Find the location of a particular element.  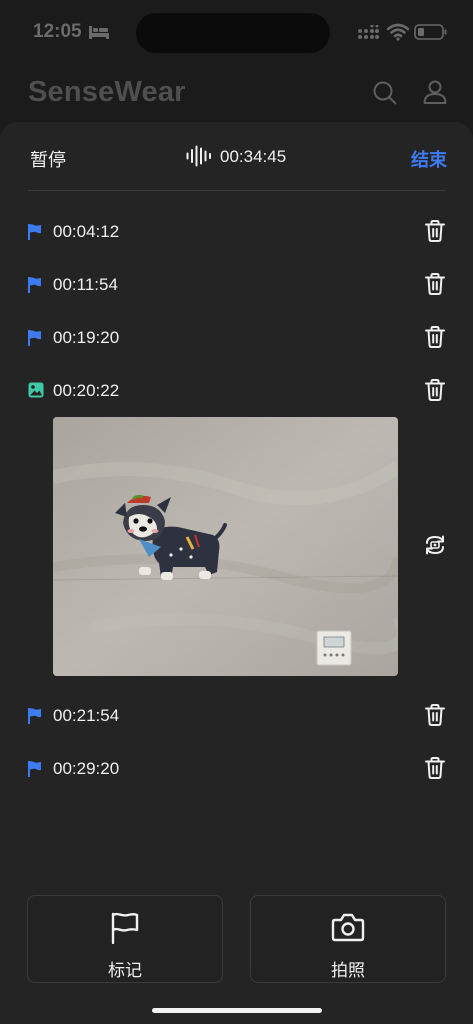

entry-time: 00:20:22 is located at coordinates (86, 390).